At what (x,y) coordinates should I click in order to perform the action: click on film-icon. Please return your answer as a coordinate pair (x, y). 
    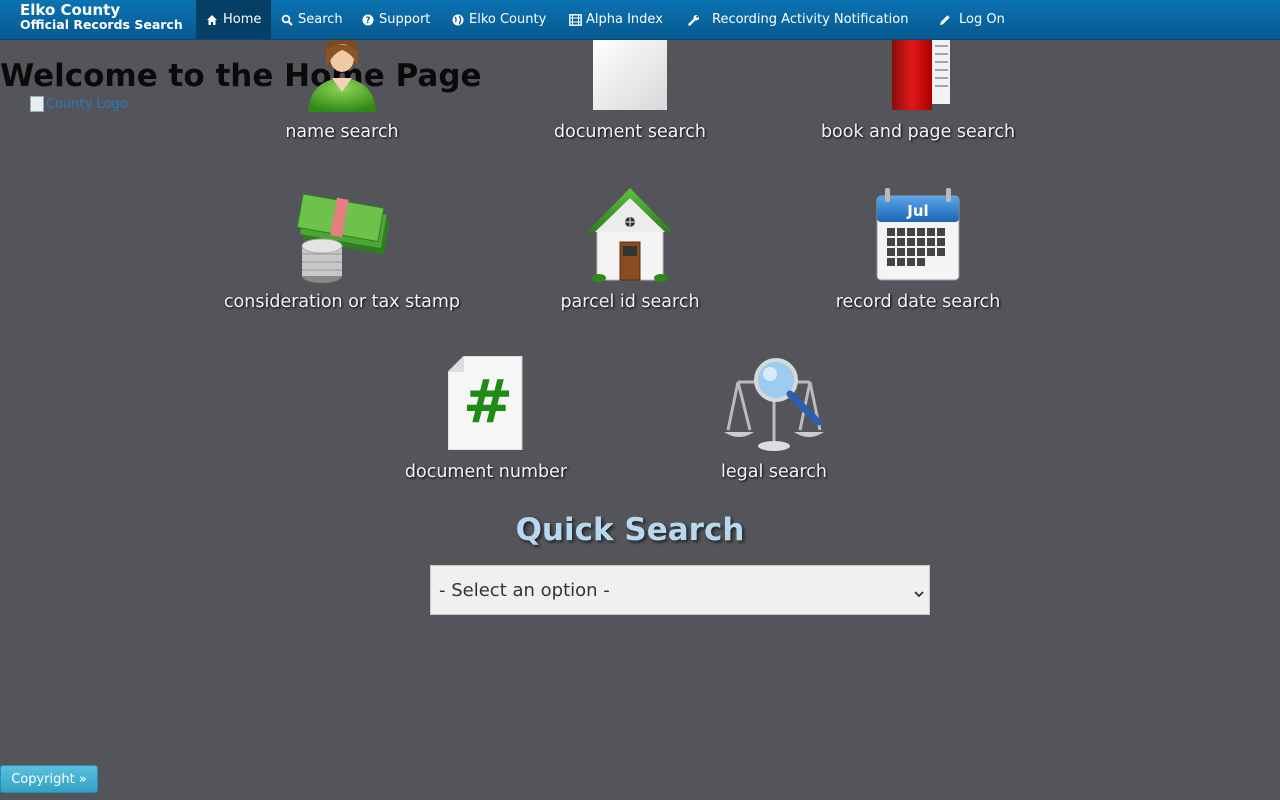
    Looking at the image, I should click on (575, 19).